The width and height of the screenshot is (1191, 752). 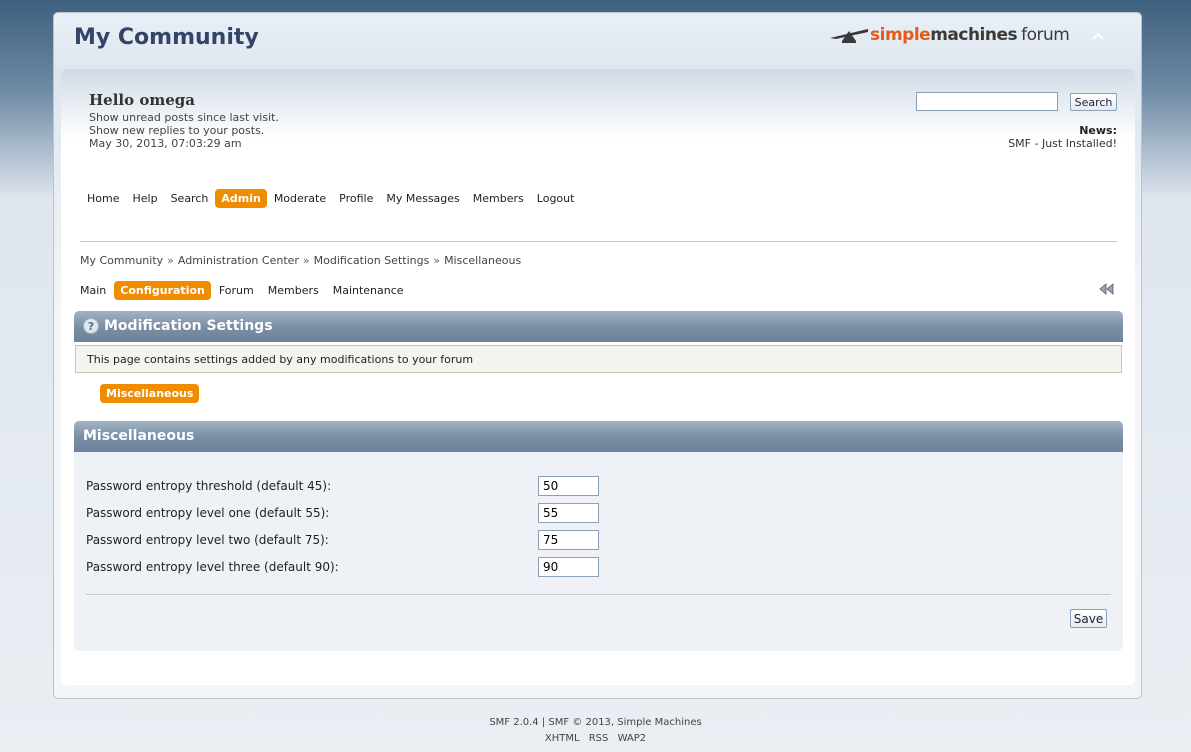 What do you see at coordinates (241, 198) in the screenshot?
I see `menu-item-admin: Admin` at bounding box center [241, 198].